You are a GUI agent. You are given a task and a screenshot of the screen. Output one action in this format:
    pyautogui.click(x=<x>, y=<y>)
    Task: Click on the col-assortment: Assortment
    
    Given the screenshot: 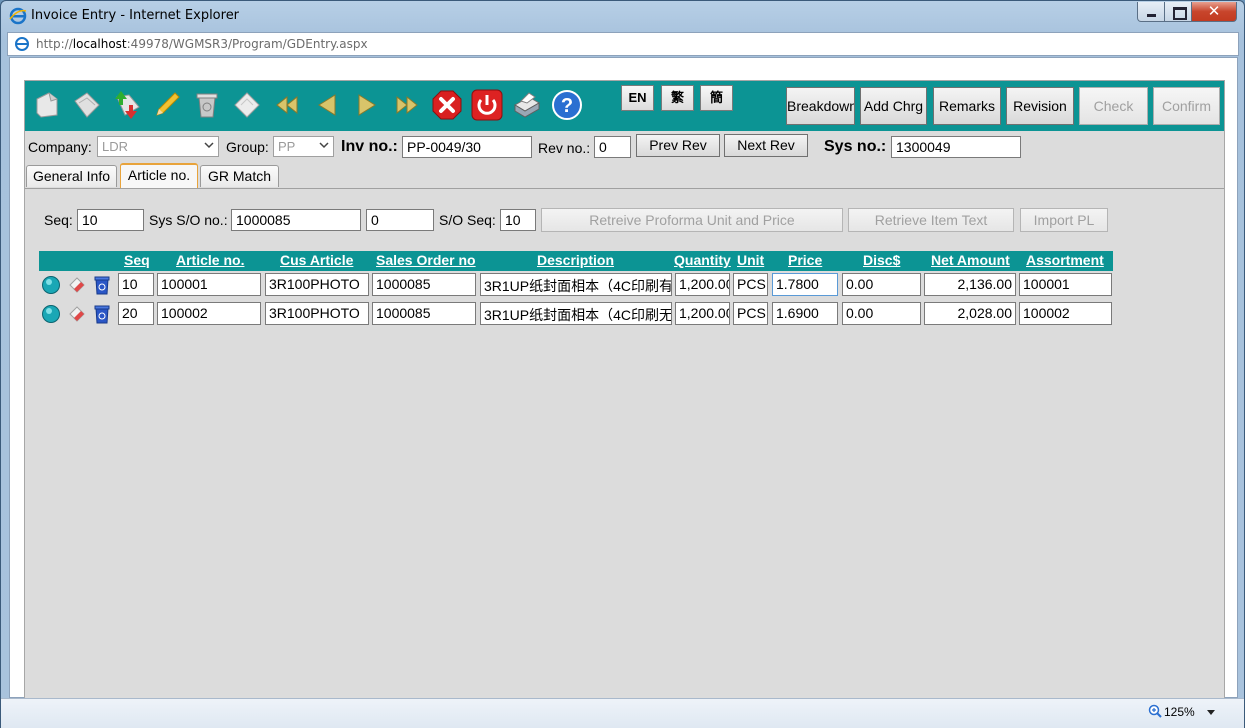 What is the action you would take?
    pyautogui.click(x=1065, y=260)
    